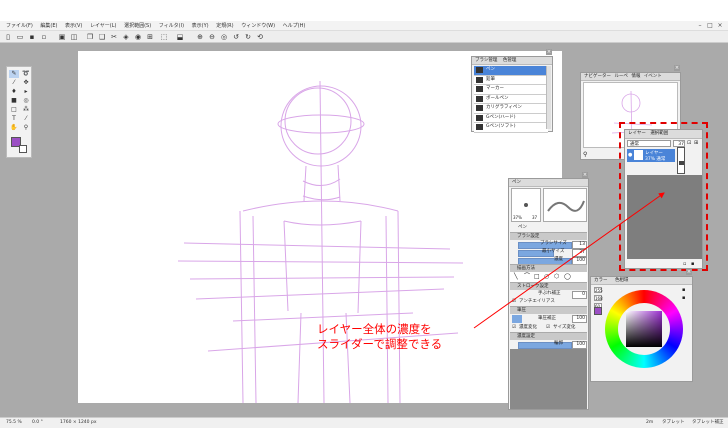 This screenshot has width=728, height=448. I want to click on brush-shape-preview: 37% 37, so click(526, 205).